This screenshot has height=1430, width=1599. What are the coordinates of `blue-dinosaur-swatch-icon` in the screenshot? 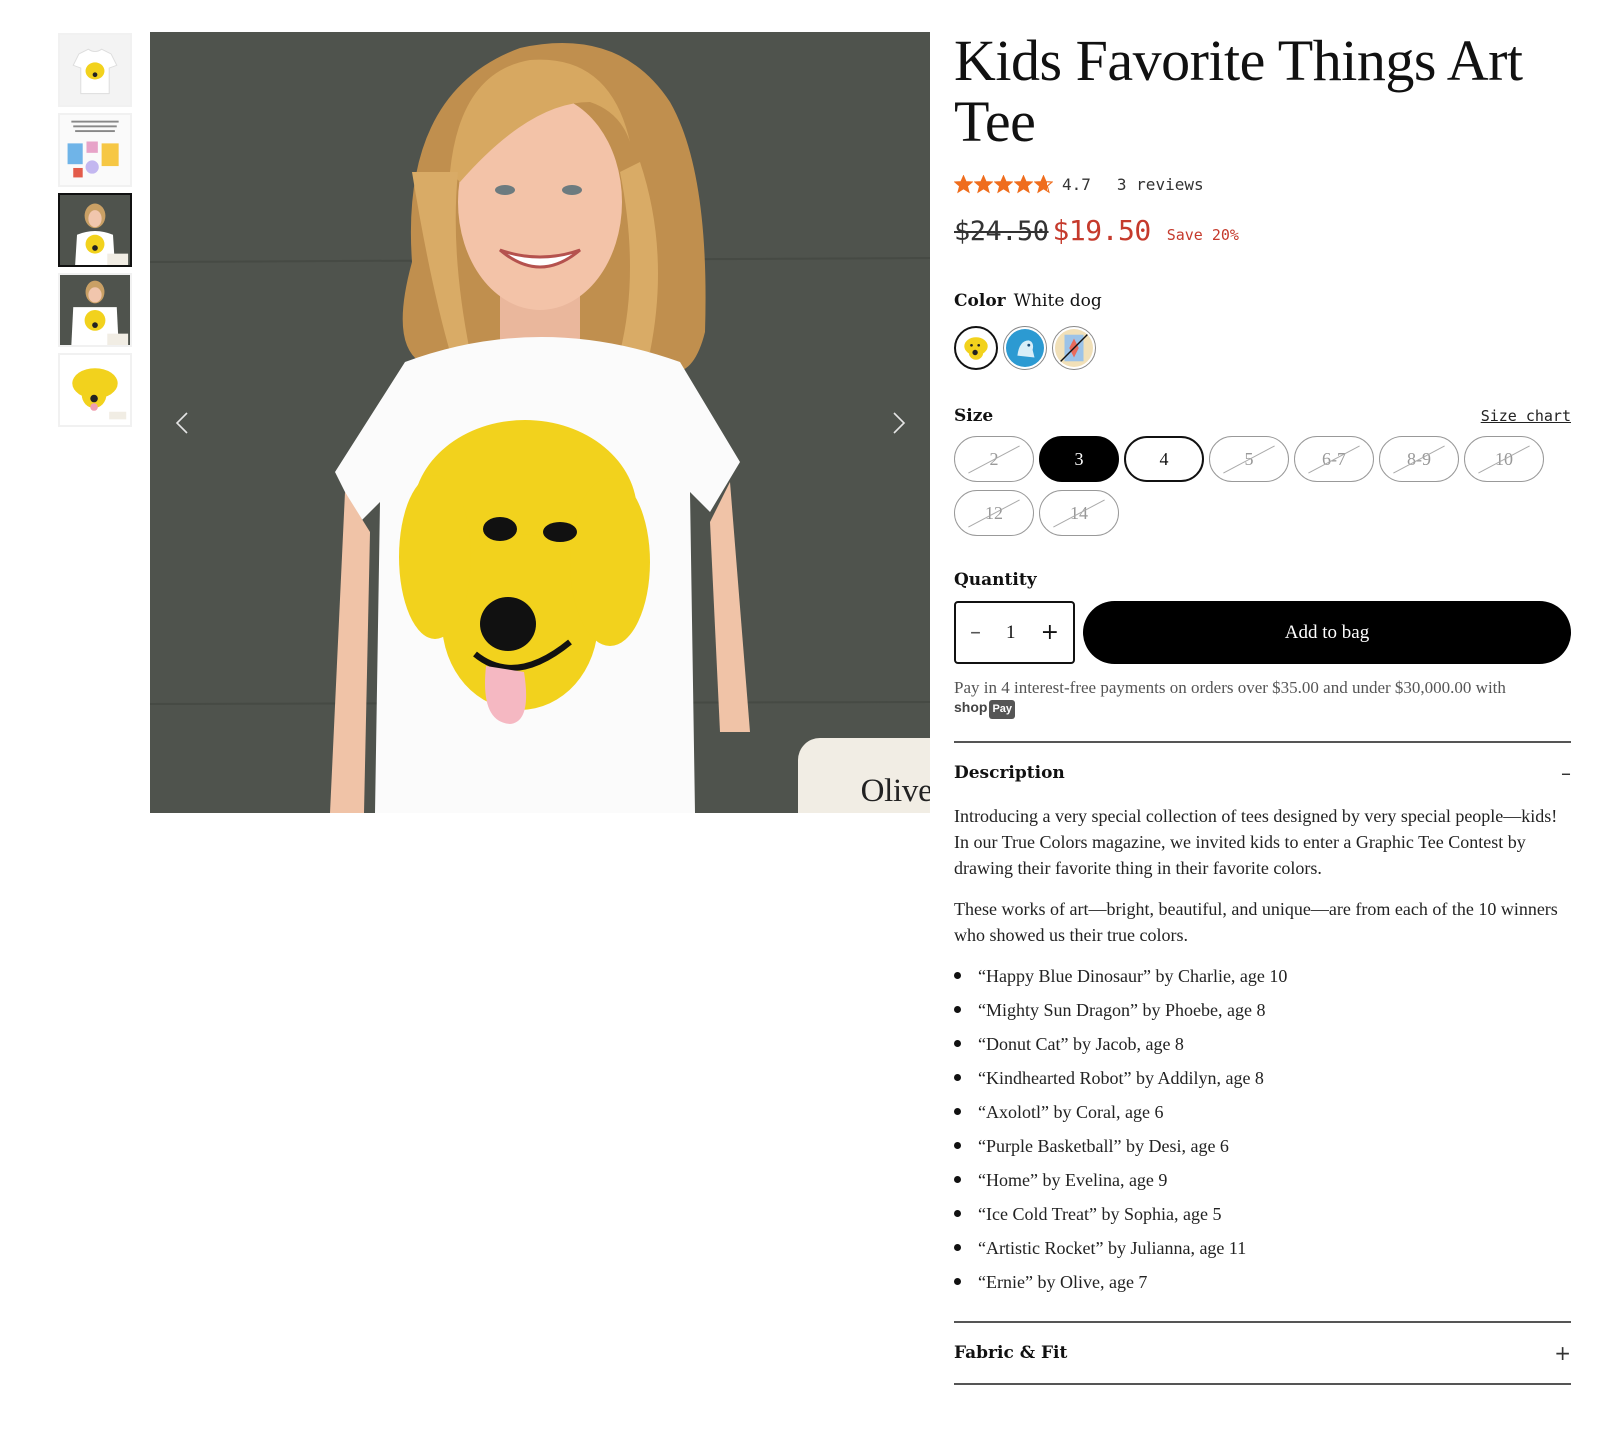 It's located at (1025, 348).